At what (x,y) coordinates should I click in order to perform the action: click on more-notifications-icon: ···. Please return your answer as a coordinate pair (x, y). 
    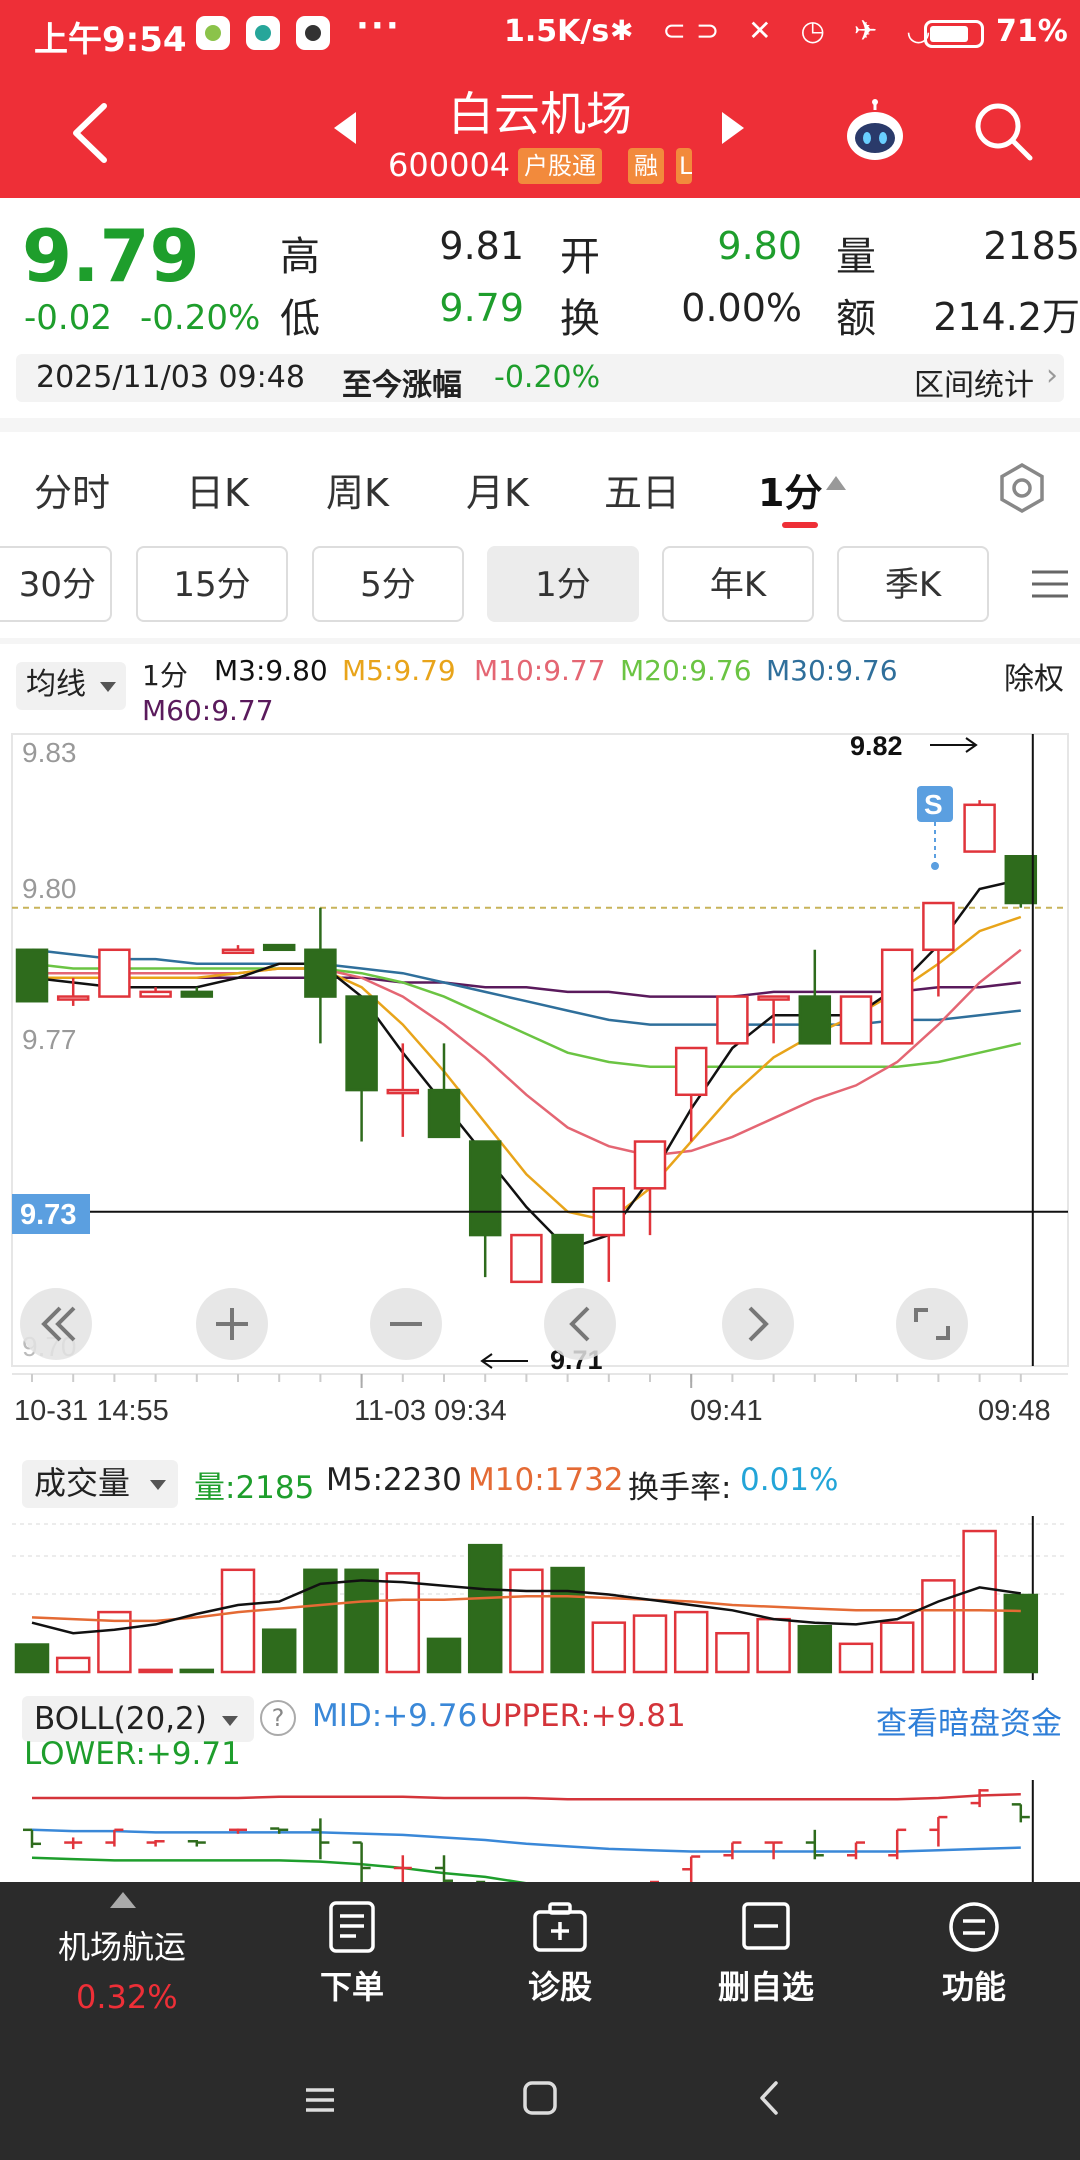
    Looking at the image, I should click on (378, 26).